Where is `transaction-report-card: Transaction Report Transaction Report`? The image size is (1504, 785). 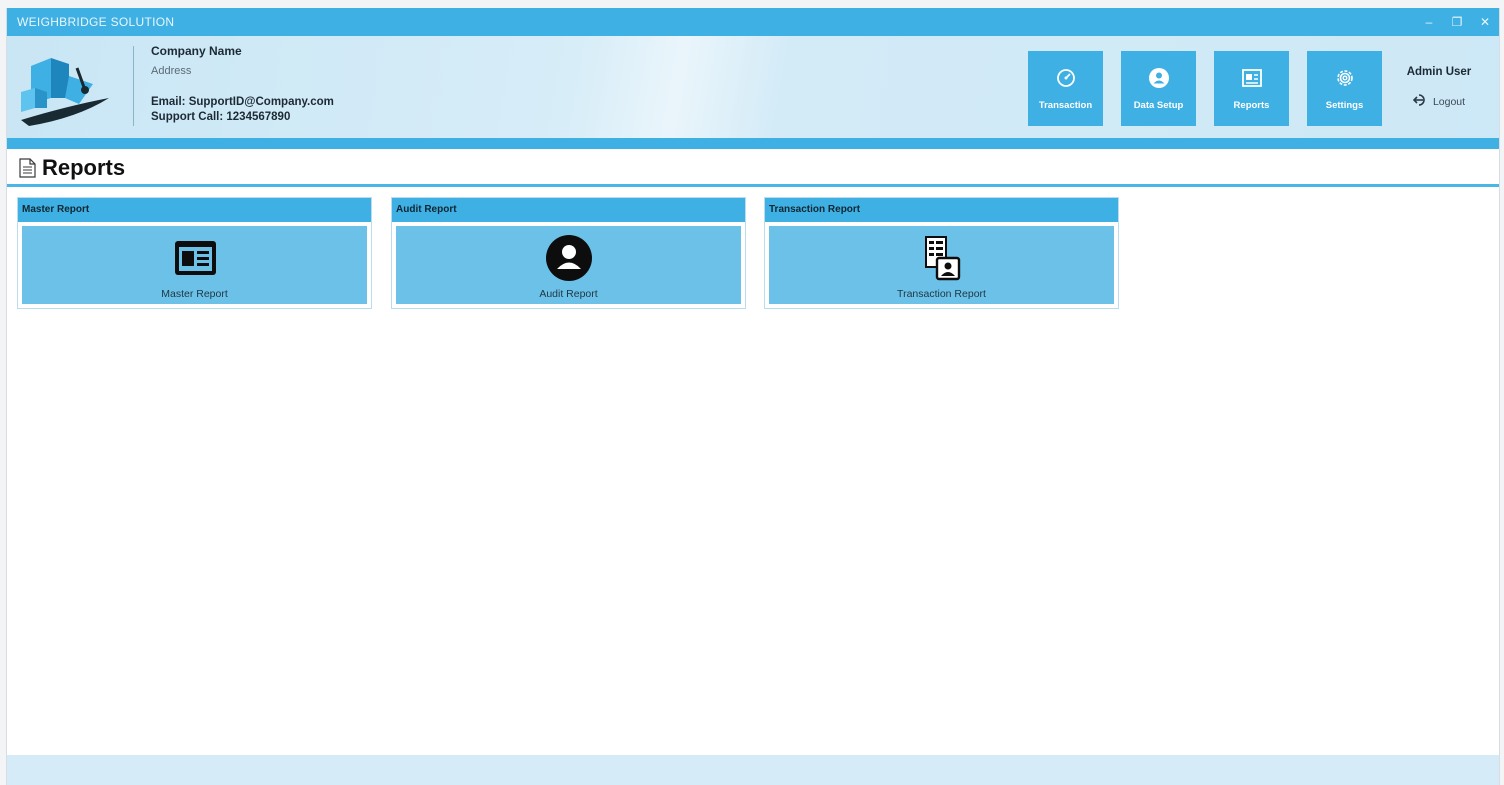 transaction-report-card: Transaction Report Transaction Report is located at coordinates (941, 253).